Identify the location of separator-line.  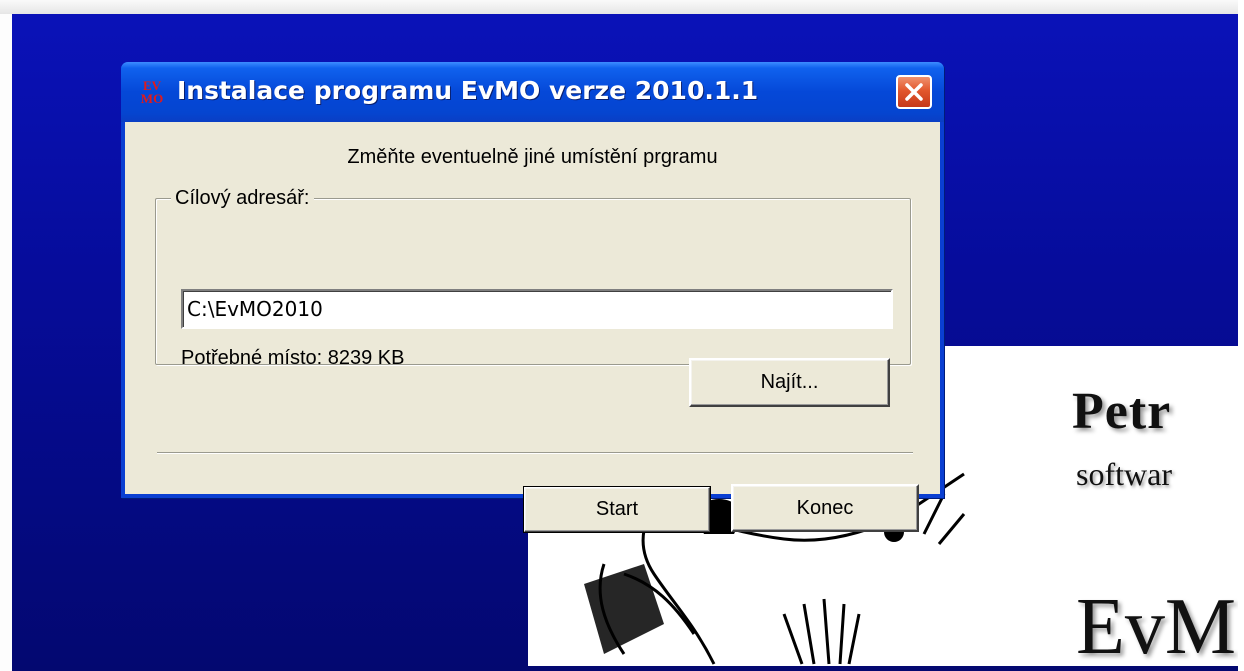
(535, 453).